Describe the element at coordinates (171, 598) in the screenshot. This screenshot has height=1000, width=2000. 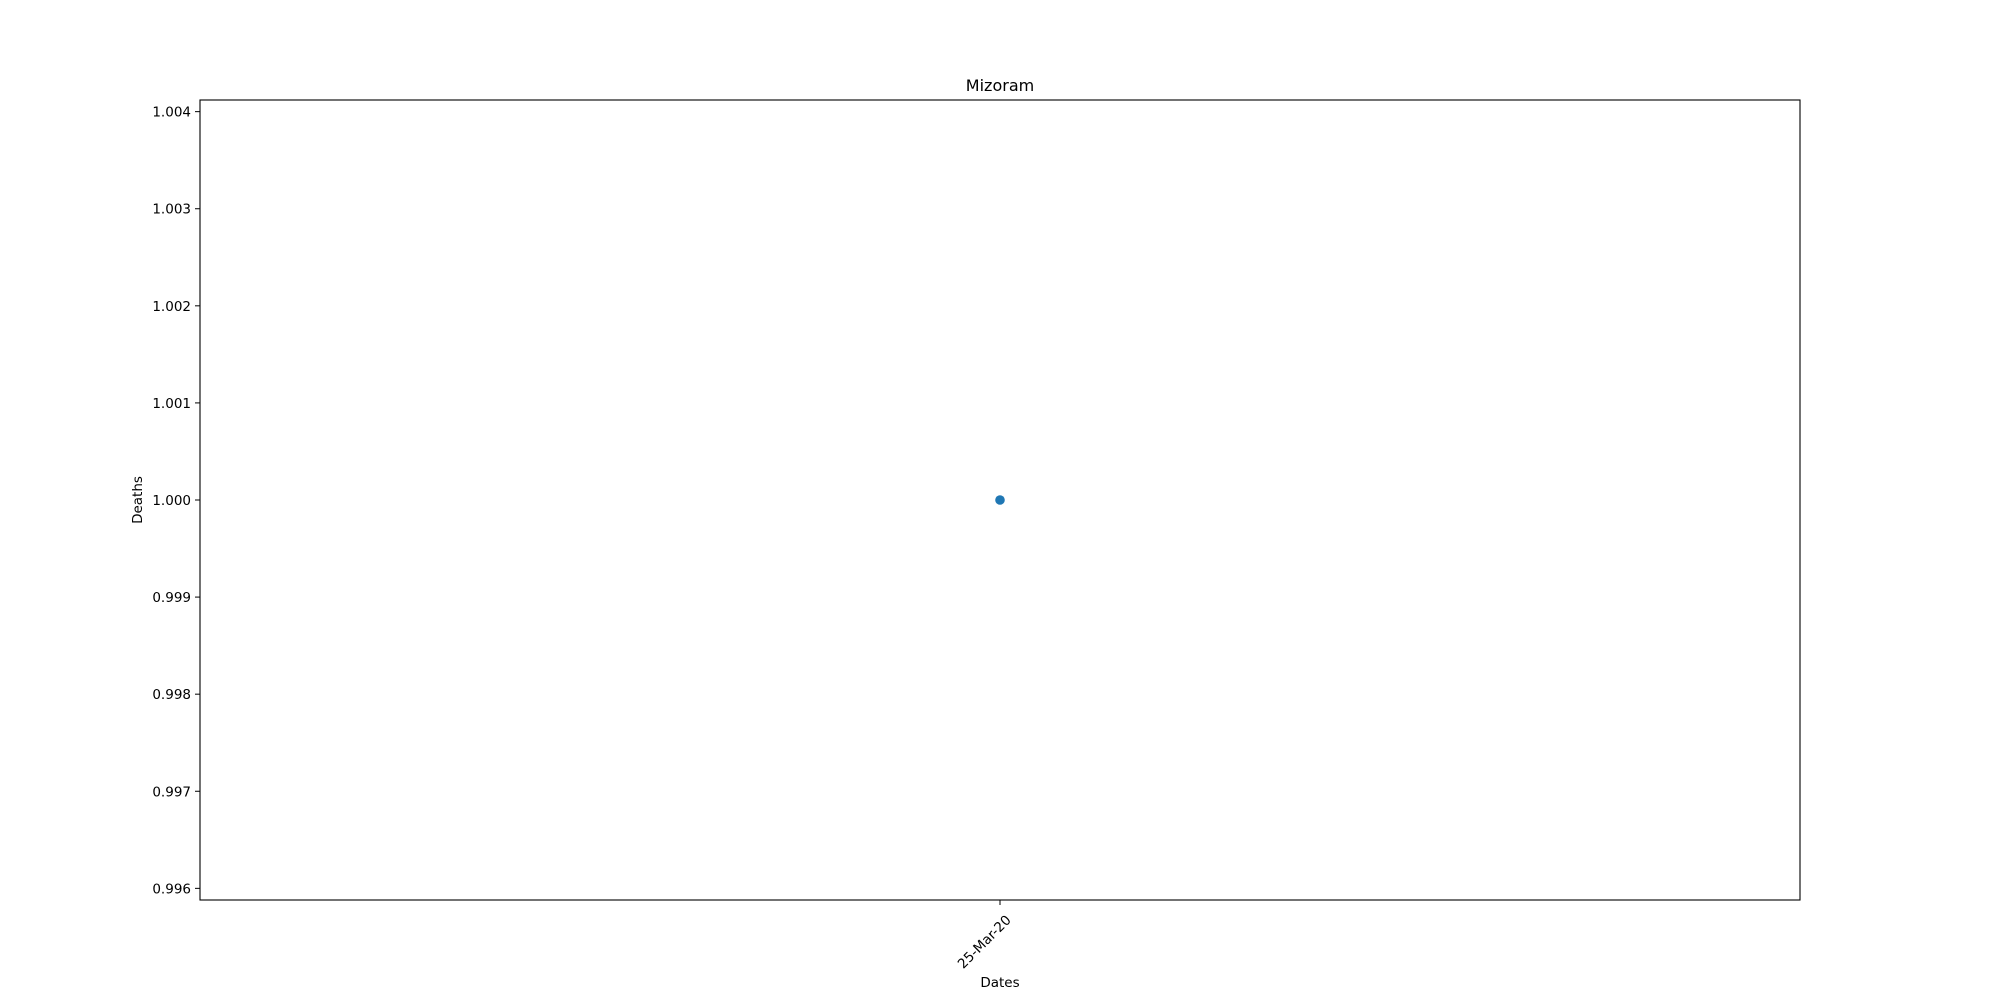
I see `y-tick-label: 0.999` at that location.